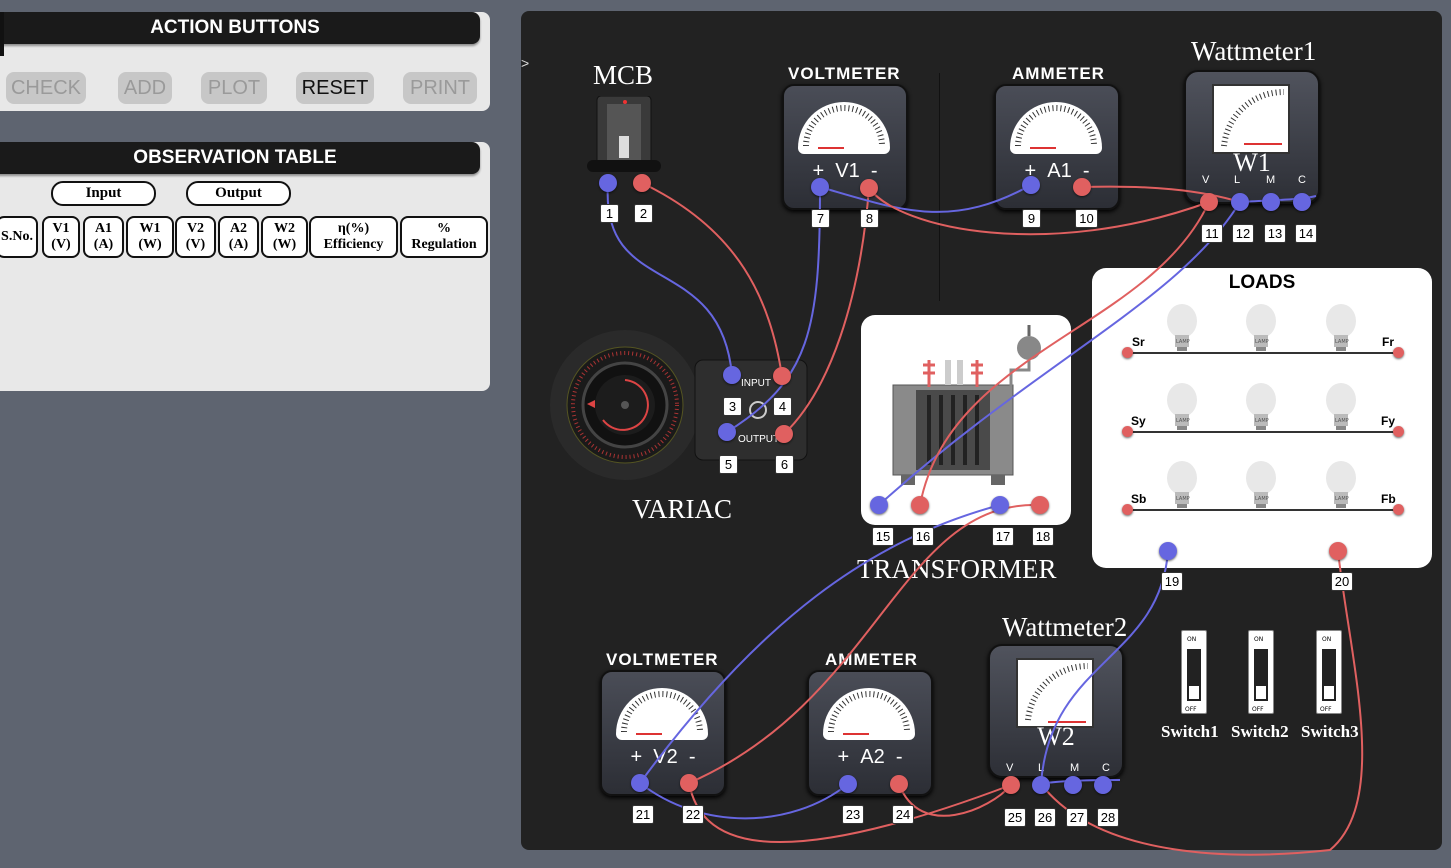 The image size is (1451, 868). What do you see at coordinates (19, 237) in the screenshot?
I see `col-sno: S.No.` at bounding box center [19, 237].